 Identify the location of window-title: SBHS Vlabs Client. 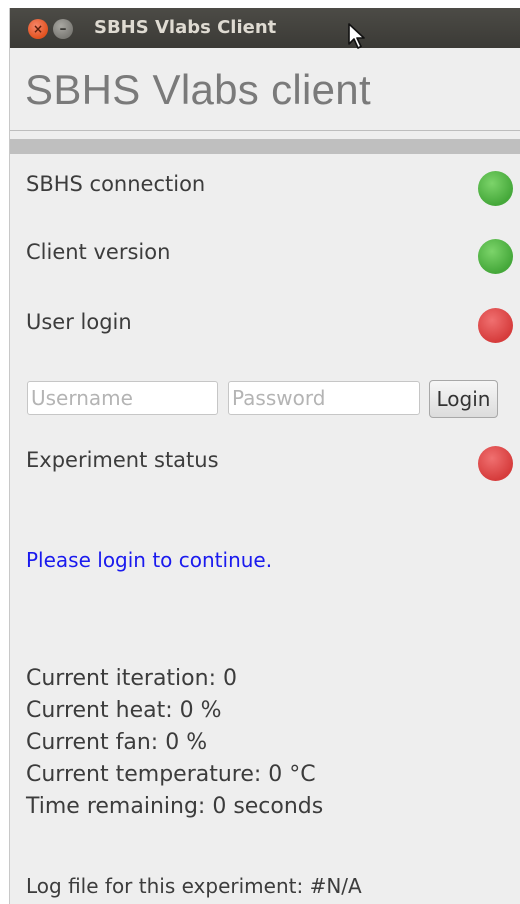
(185, 27).